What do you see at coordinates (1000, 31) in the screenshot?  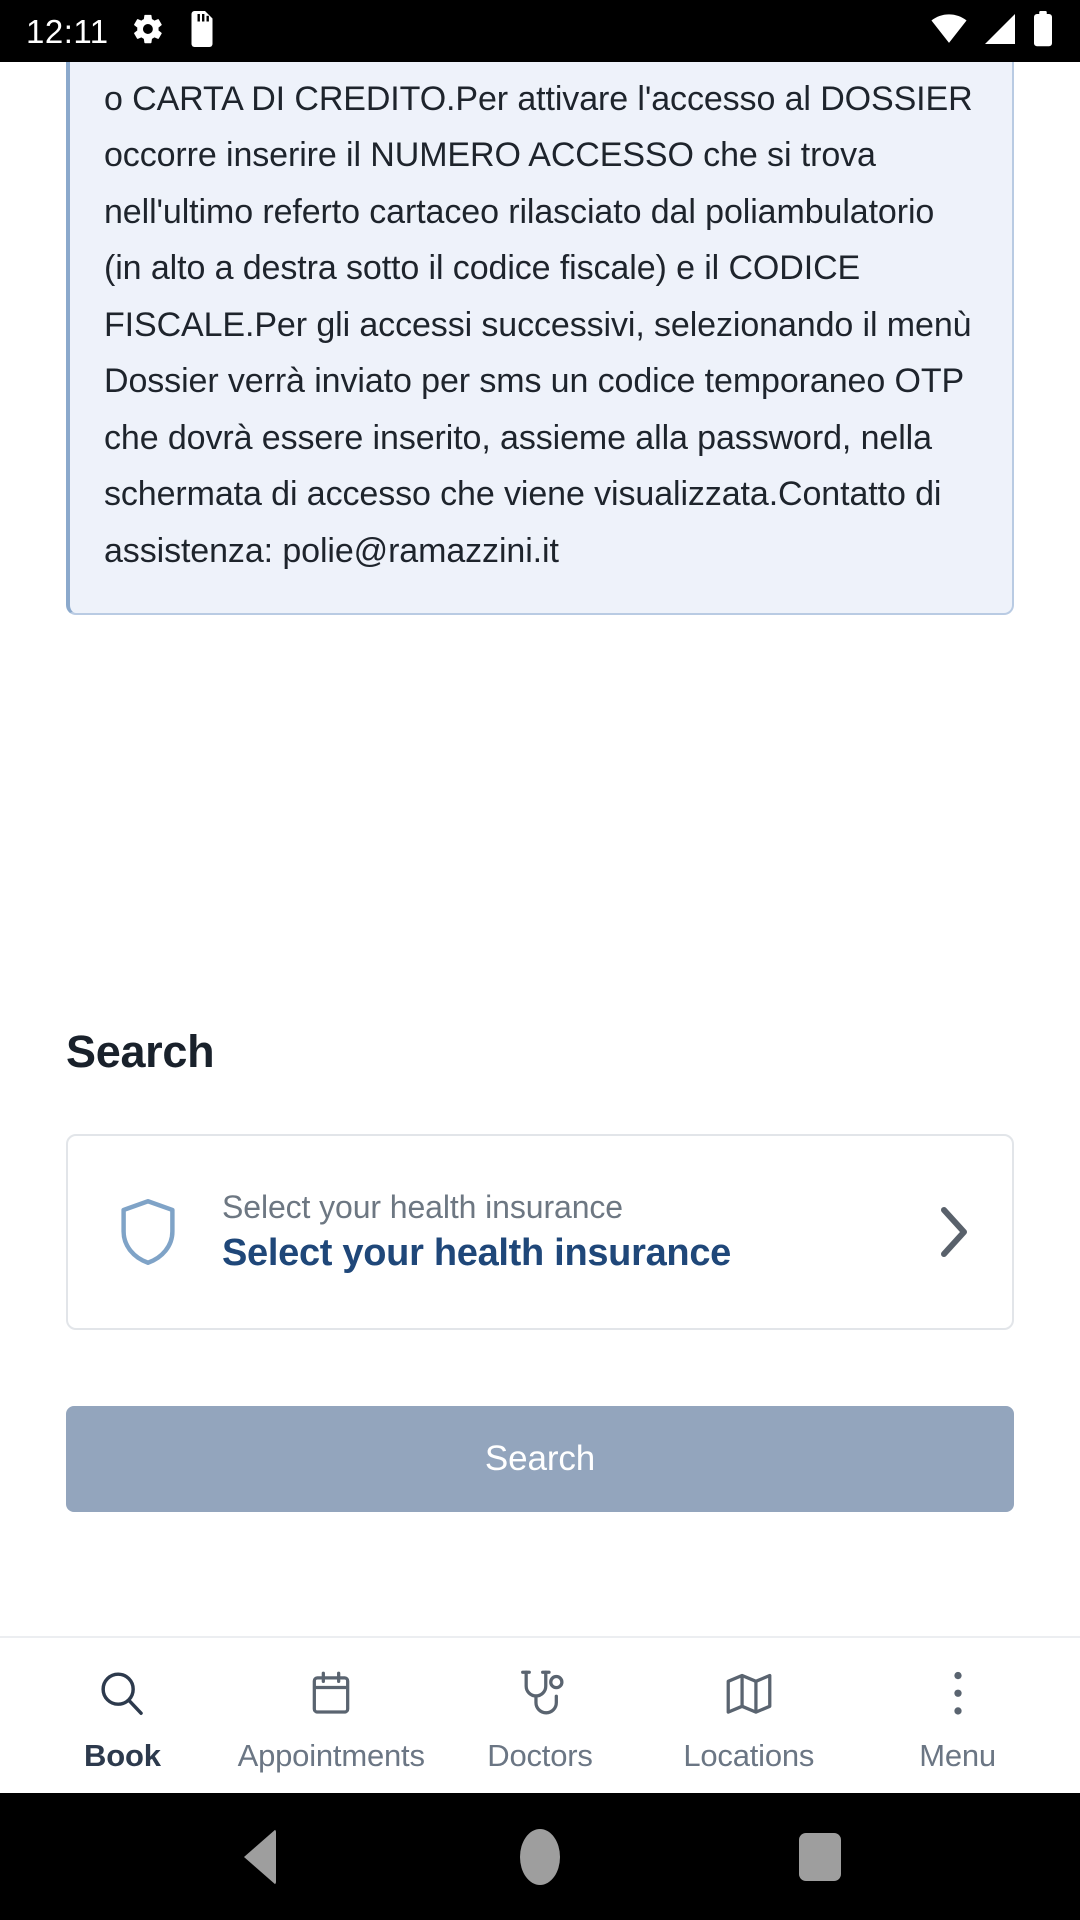 I see `cellular-signal-icon` at bounding box center [1000, 31].